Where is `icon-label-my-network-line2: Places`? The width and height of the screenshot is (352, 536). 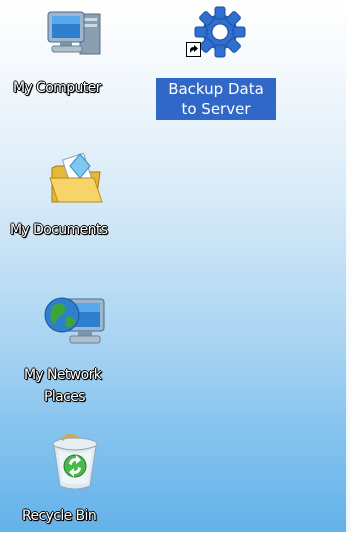 icon-label-my-network-line2: Places is located at coordinates (65, 397).